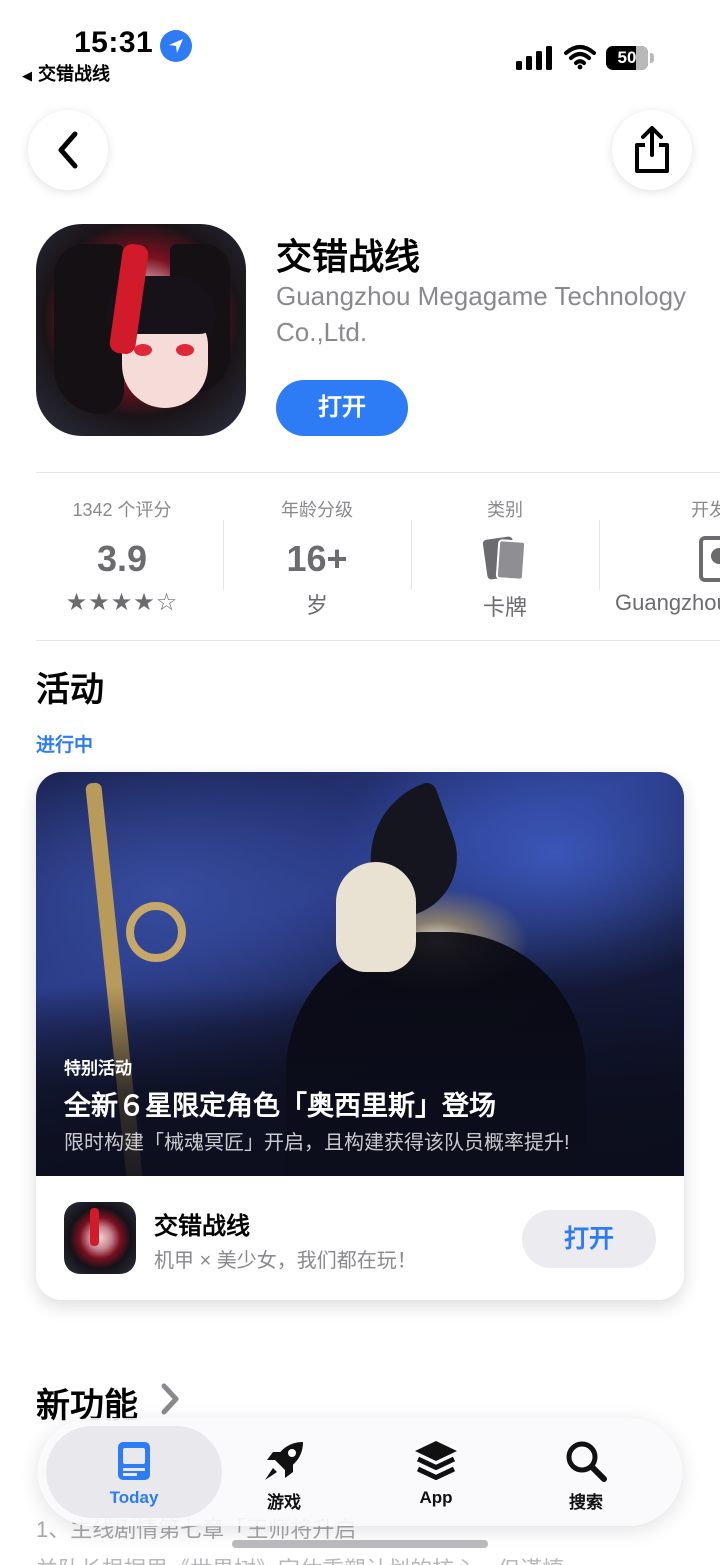 Image resolution: width=720 pixels, height=1565 pixels. What do you see at coordinates (27, 75) in the screenshot?
I see `back-triangle-icon: ◀` at bounding box center [27, 75].